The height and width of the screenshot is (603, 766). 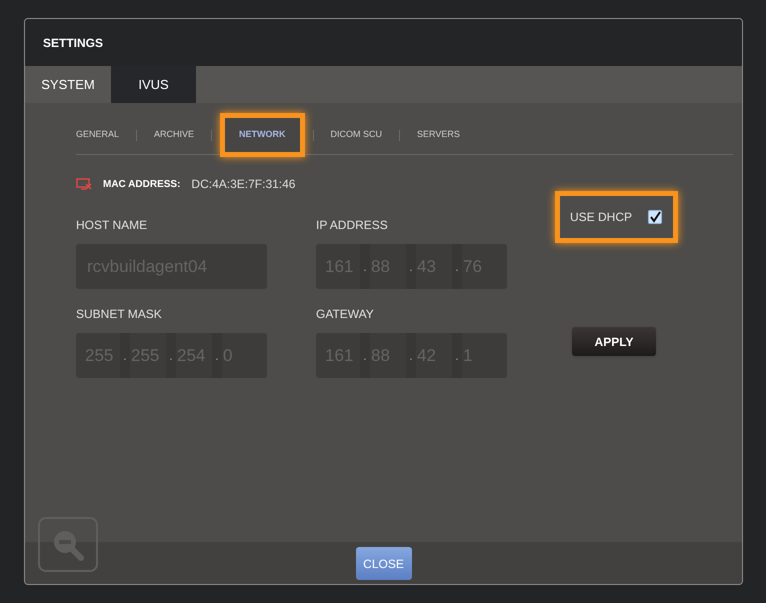 What do you see at coordinates (384, 563) in the screenshot?
I see `close-button: CLOSE` at bounding box center [384, 563].